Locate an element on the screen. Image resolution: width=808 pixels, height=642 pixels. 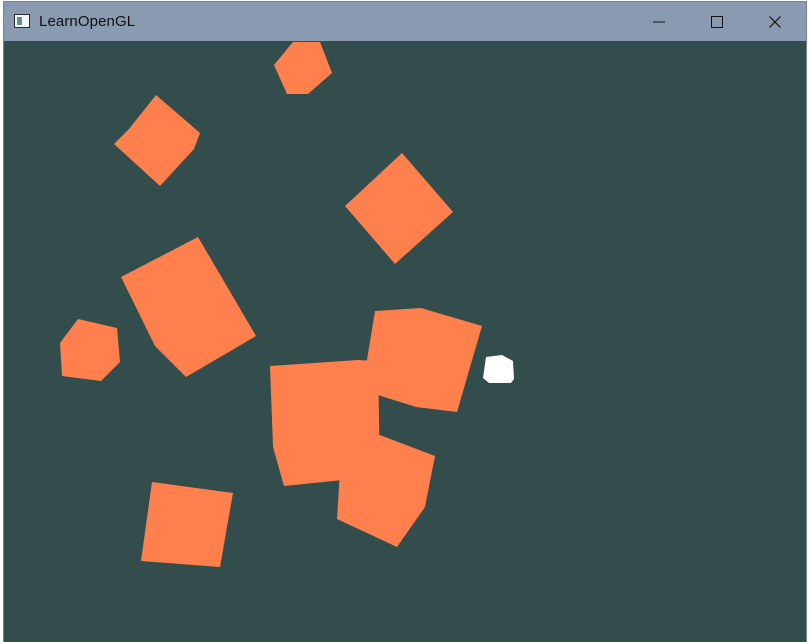
minimize-icon is located at coordinates (659, 21).